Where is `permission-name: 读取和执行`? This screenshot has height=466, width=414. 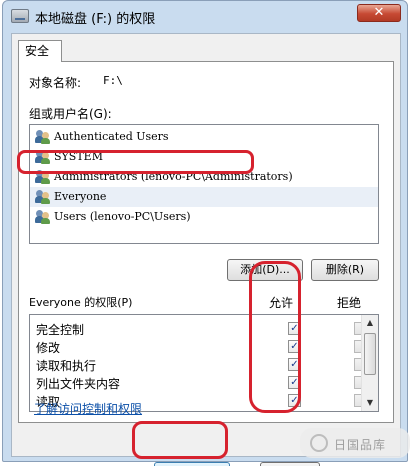 permission-name: 读取和执行 is located at coordinates (66, 366).